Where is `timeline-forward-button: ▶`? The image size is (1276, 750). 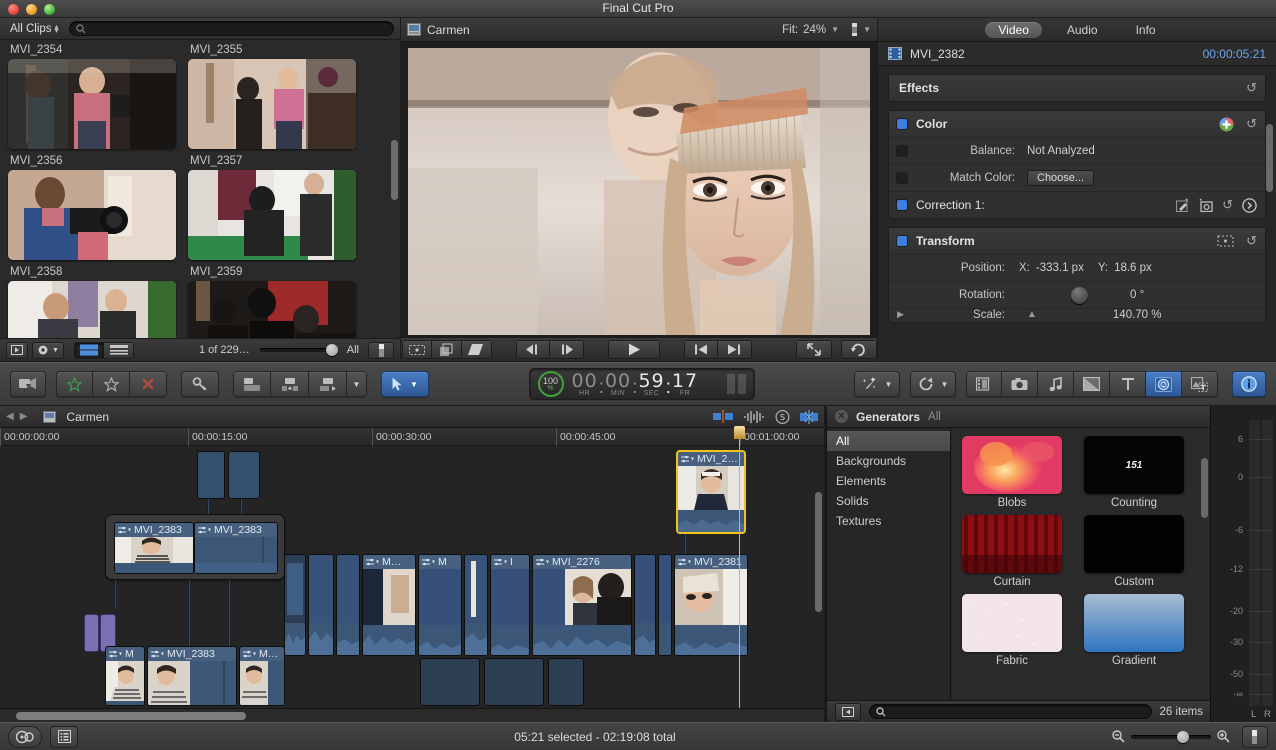
timeline-forward-button: ▶ is located at coordinates (24, 416).